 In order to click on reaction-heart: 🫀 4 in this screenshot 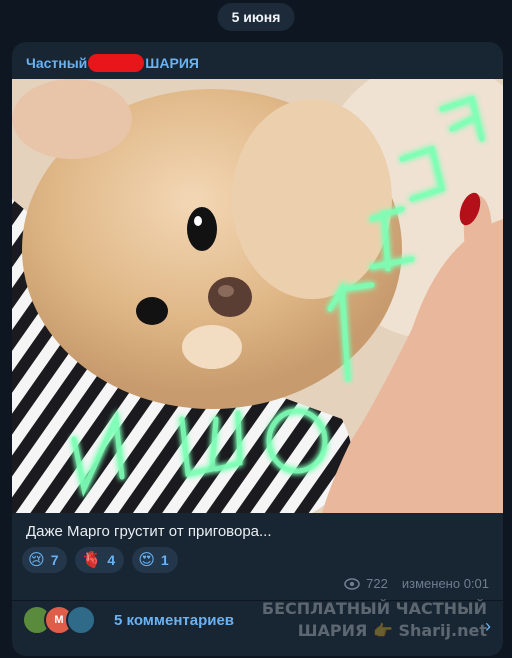, I will do `click(100, 560)`.